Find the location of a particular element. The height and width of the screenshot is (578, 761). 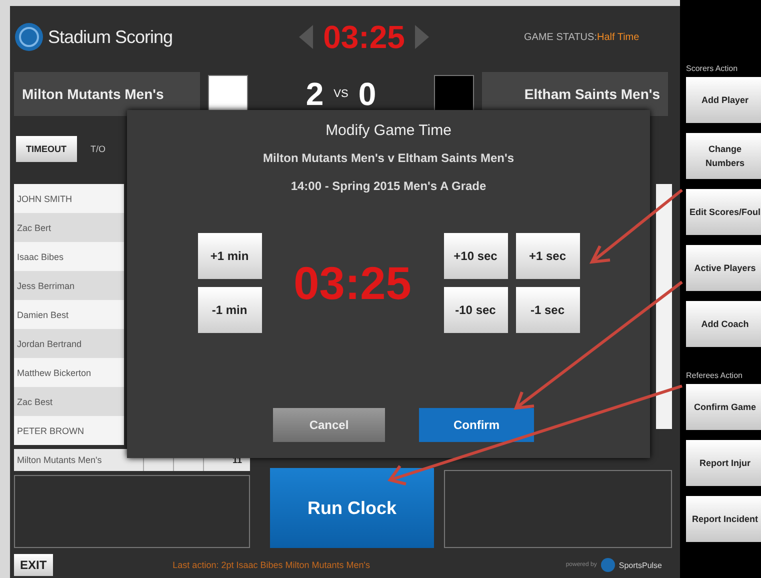

action-button: Add Coach is located at coordinates (723, 324).